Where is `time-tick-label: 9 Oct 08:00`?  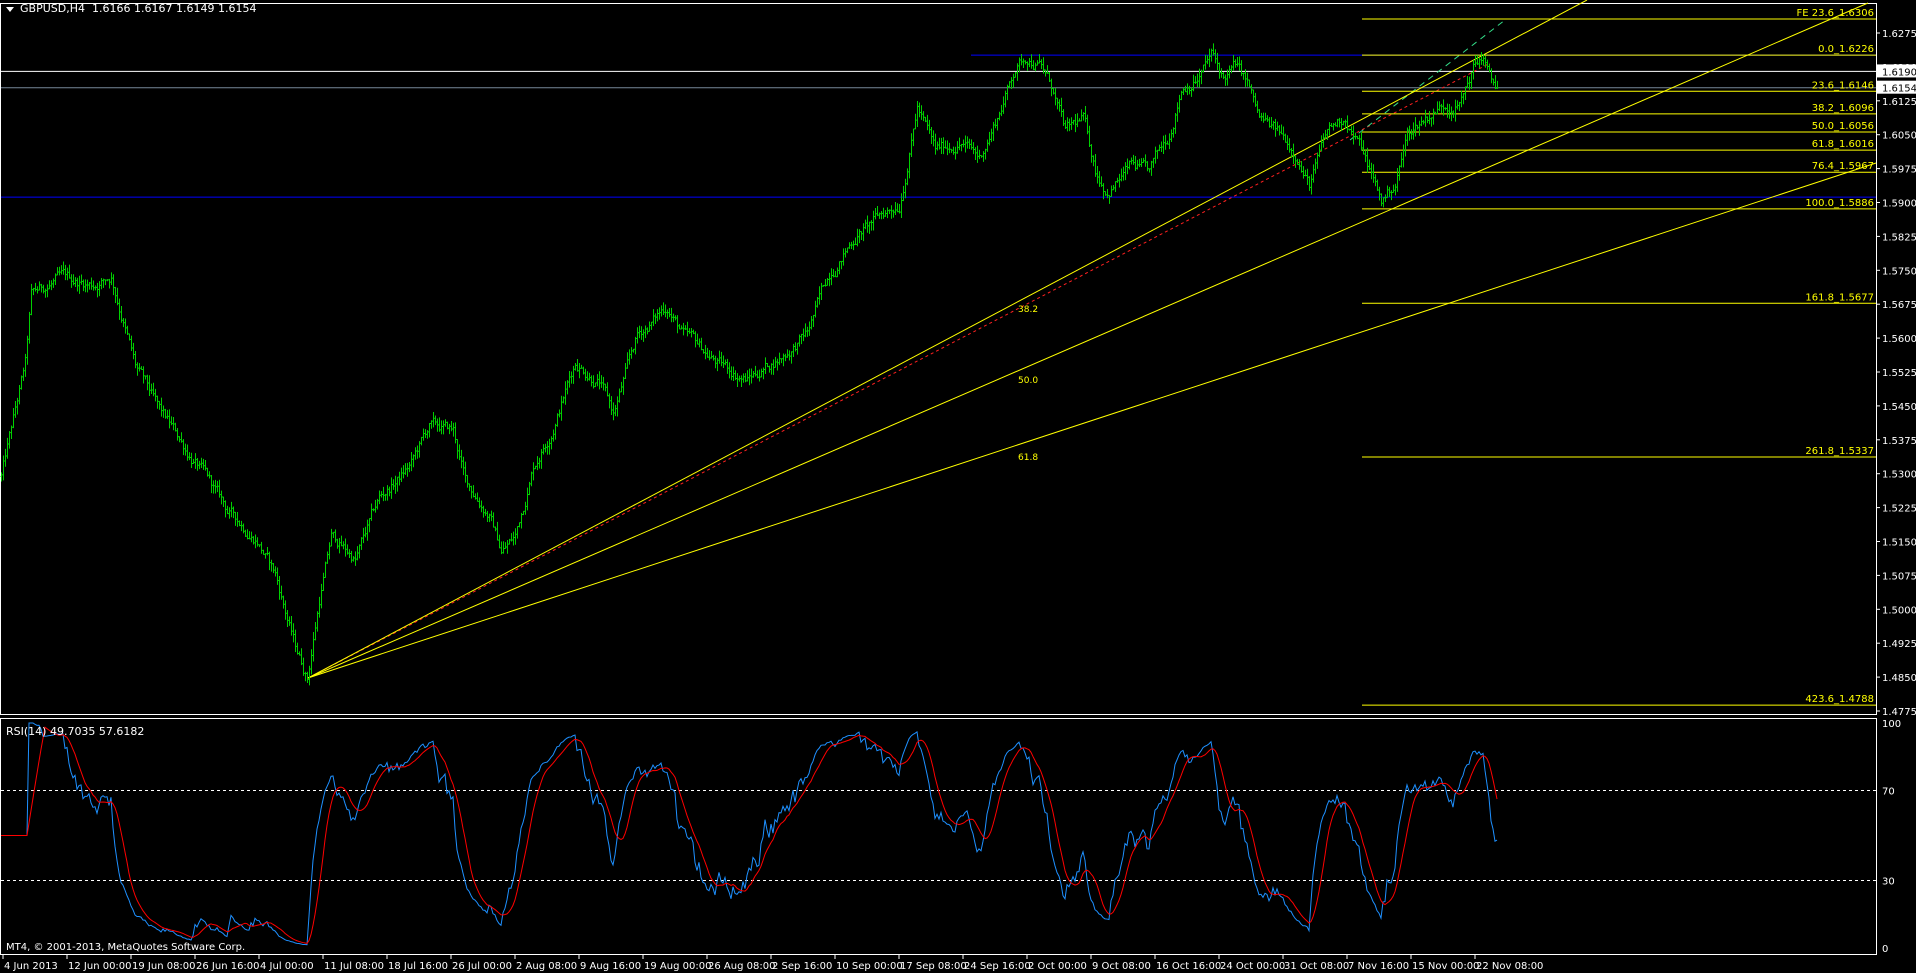 time-tick-label: 9 Oct 08:00 is located at coordinates (1121, 966).